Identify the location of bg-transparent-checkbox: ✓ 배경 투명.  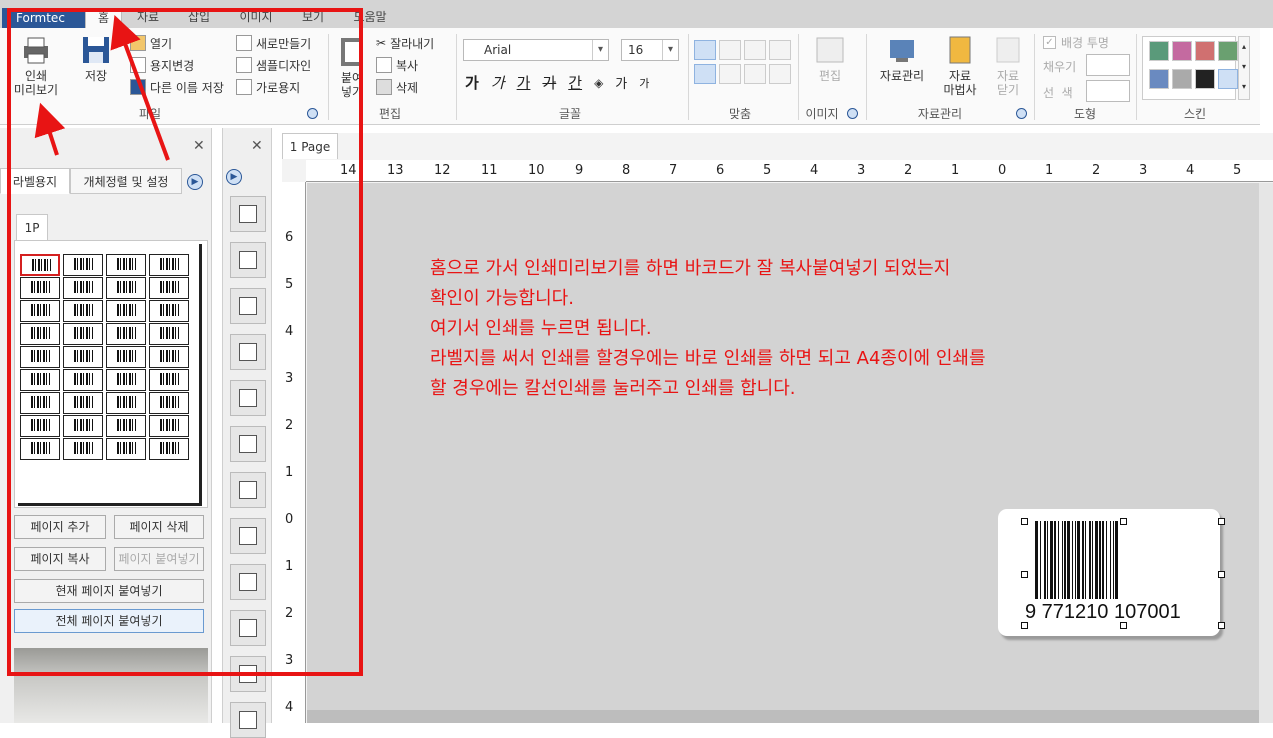
(1088, 42).